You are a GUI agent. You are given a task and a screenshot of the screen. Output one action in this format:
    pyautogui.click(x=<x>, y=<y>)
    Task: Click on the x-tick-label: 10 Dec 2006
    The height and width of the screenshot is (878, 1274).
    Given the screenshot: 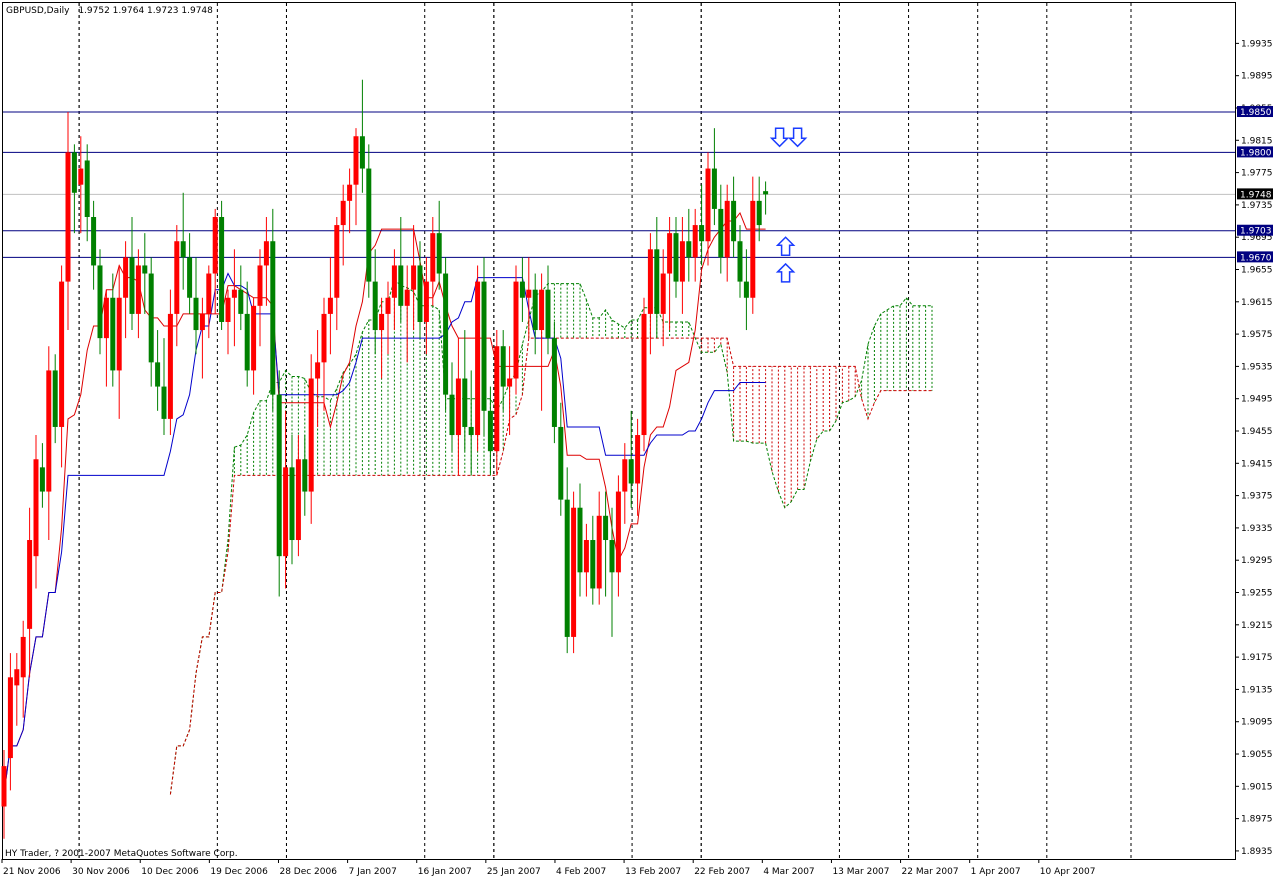 What is the action you would take?
    pyautogui.click(x=170, y=872)
    